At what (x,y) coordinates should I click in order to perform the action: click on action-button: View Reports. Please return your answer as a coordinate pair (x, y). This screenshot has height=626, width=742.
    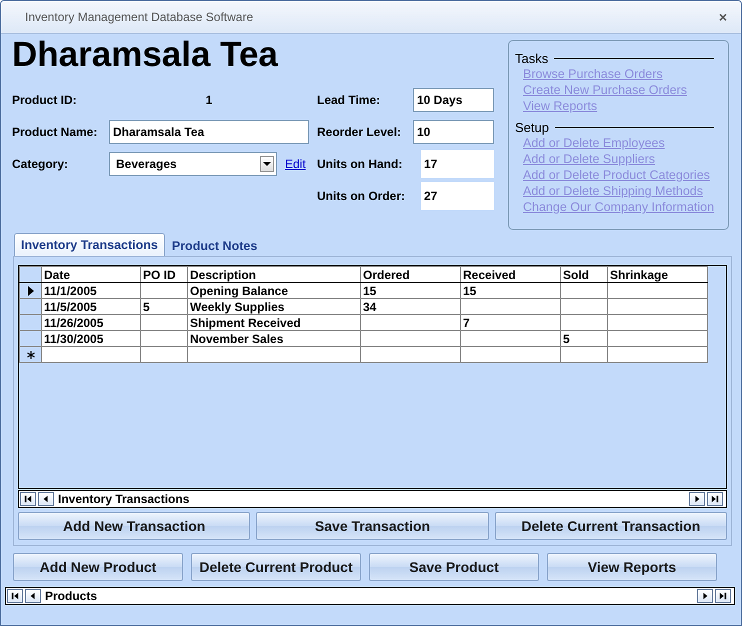
    Looking at the image, I should click on (632, 567).